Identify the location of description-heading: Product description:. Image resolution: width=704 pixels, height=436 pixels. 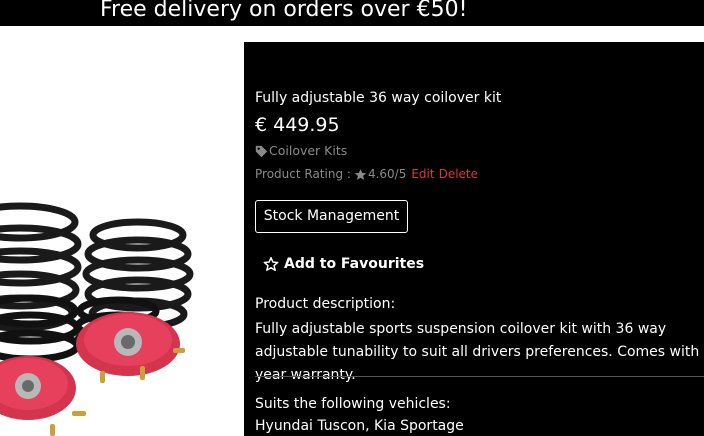
(325, 304).